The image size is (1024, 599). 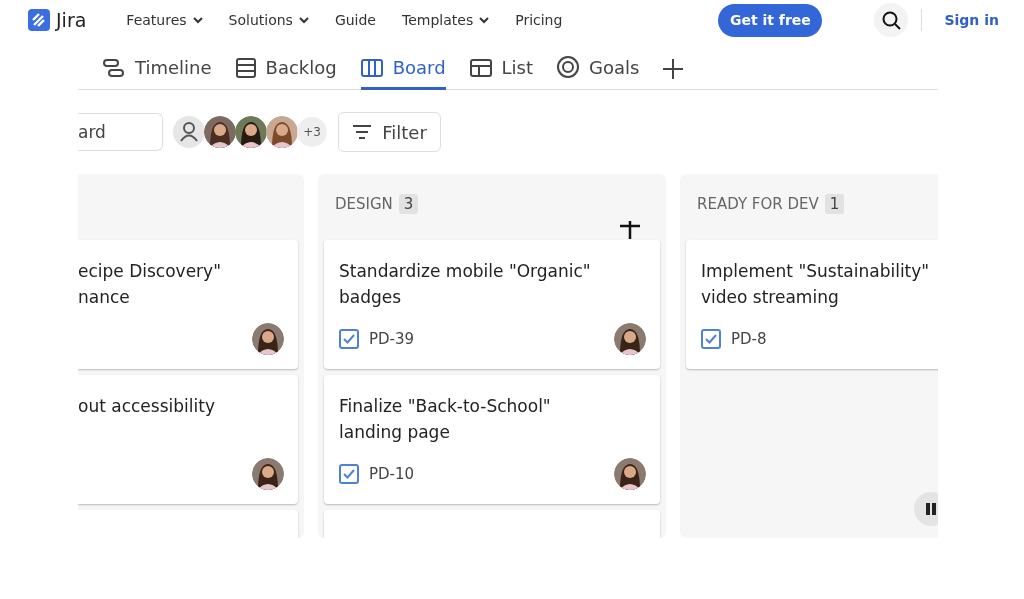 I want to click on pause-button, so click(x=926, y=509).